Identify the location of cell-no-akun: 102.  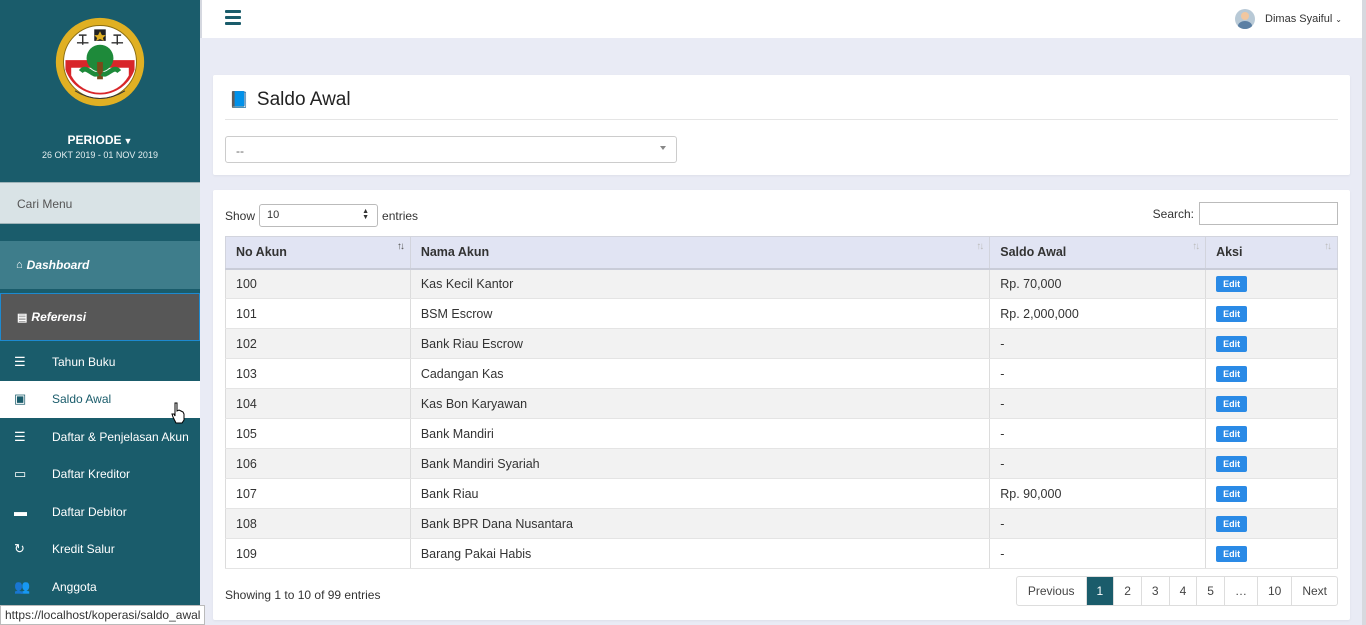
(318, 343).